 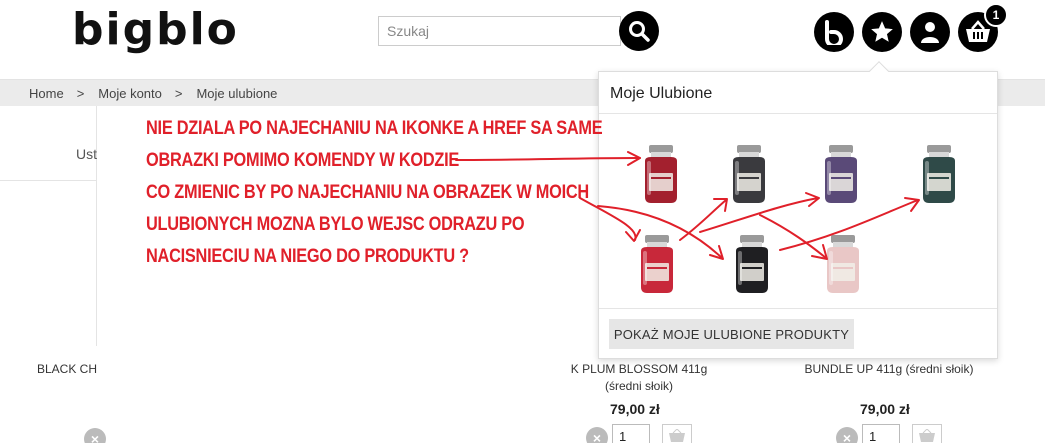 What do you see at coordinates (155, 32) in the screenshot?
I see `logo-text: bigblo` at bounding box center [155, 32].